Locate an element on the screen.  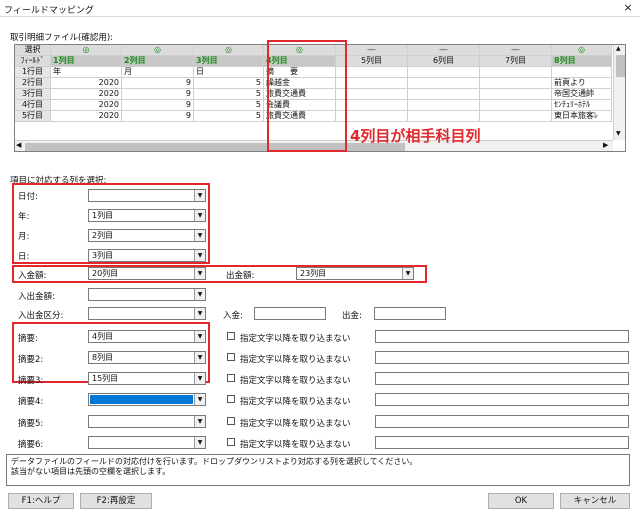
column-header: 7列目 is located at coordinates (516, 61).